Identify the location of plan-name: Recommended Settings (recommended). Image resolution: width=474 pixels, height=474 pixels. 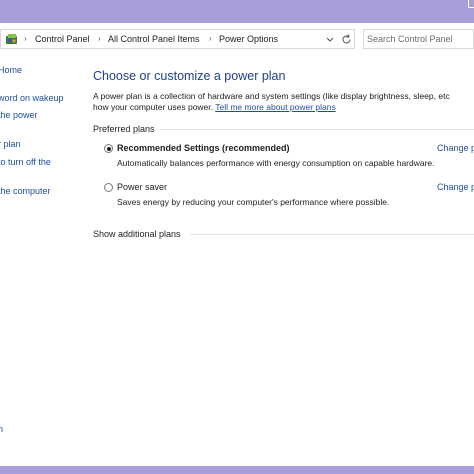
(203, 148).